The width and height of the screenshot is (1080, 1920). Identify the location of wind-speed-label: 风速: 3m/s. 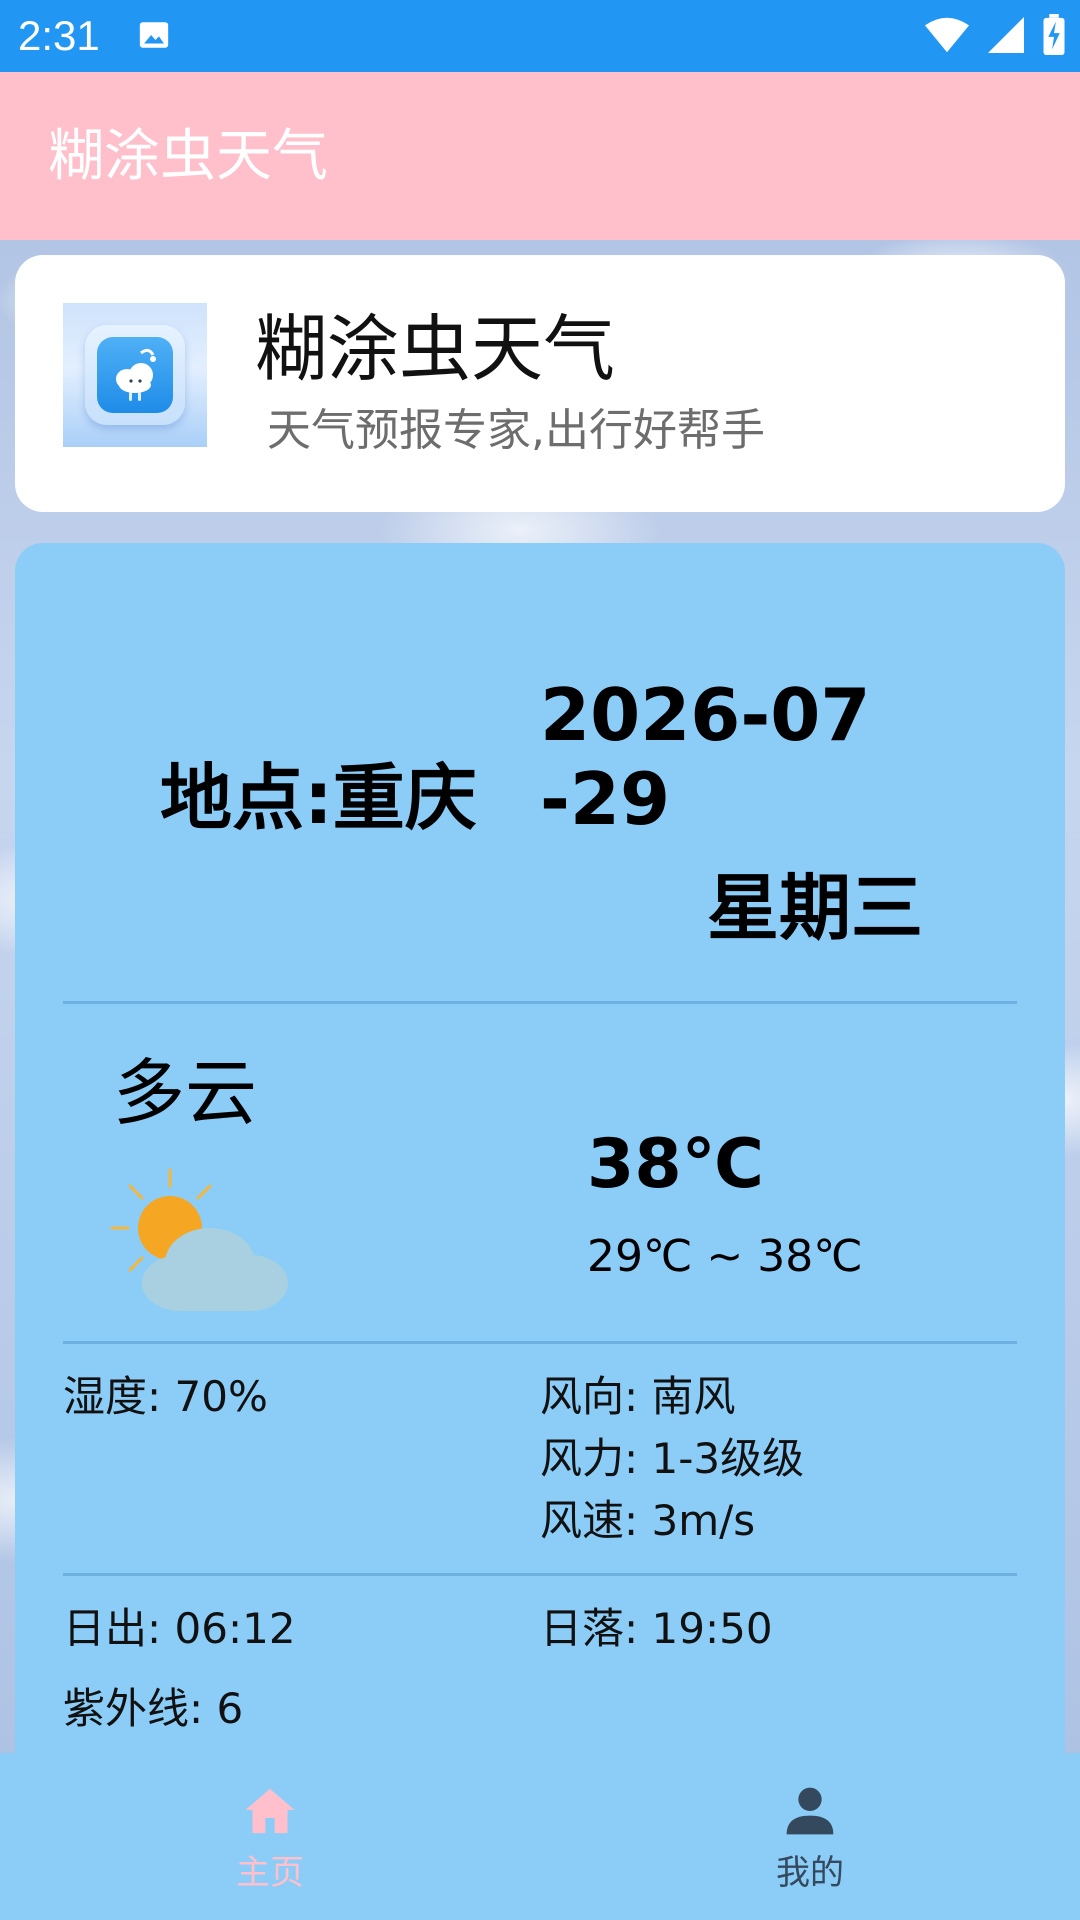
(648, 1520).